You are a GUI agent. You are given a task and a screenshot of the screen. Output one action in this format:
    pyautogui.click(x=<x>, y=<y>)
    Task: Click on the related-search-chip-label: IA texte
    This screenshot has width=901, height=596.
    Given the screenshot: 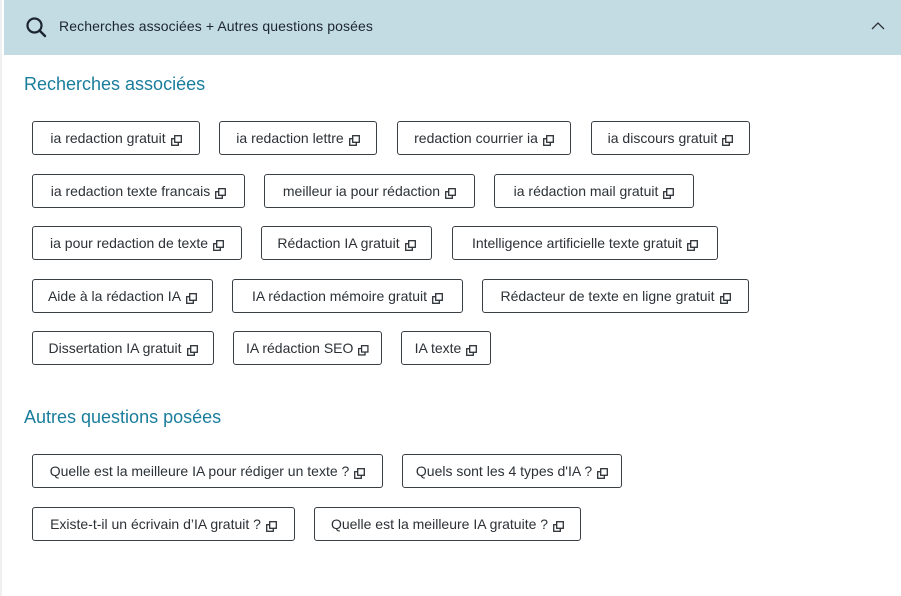 What is the action you would take?
    pyautogui.click(x=438, y=348)
    